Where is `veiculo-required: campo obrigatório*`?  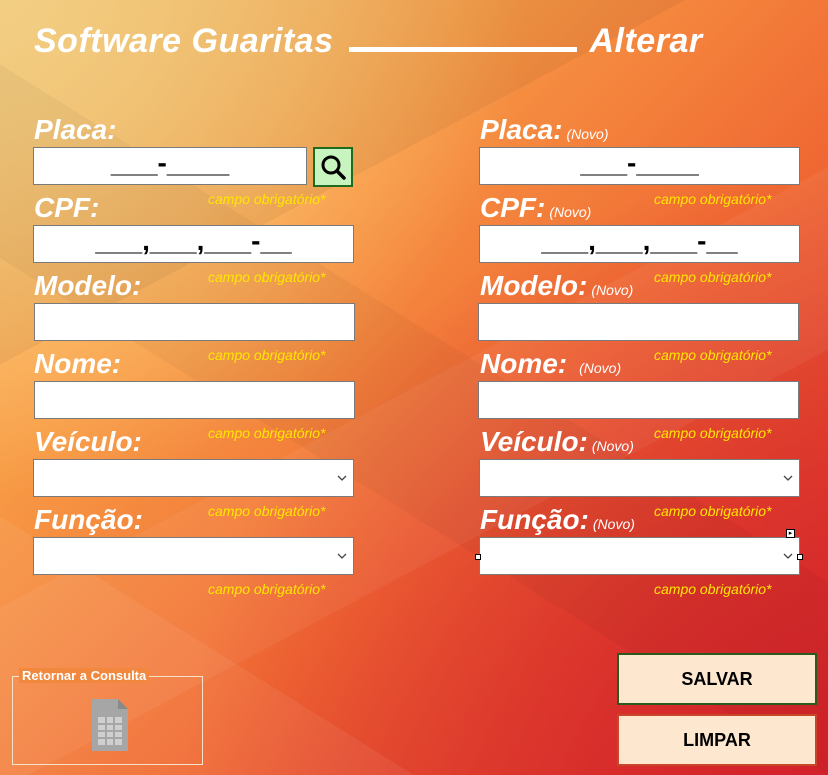
veiculo-required: campo obrigatório* is located at coordinates (267, 511).